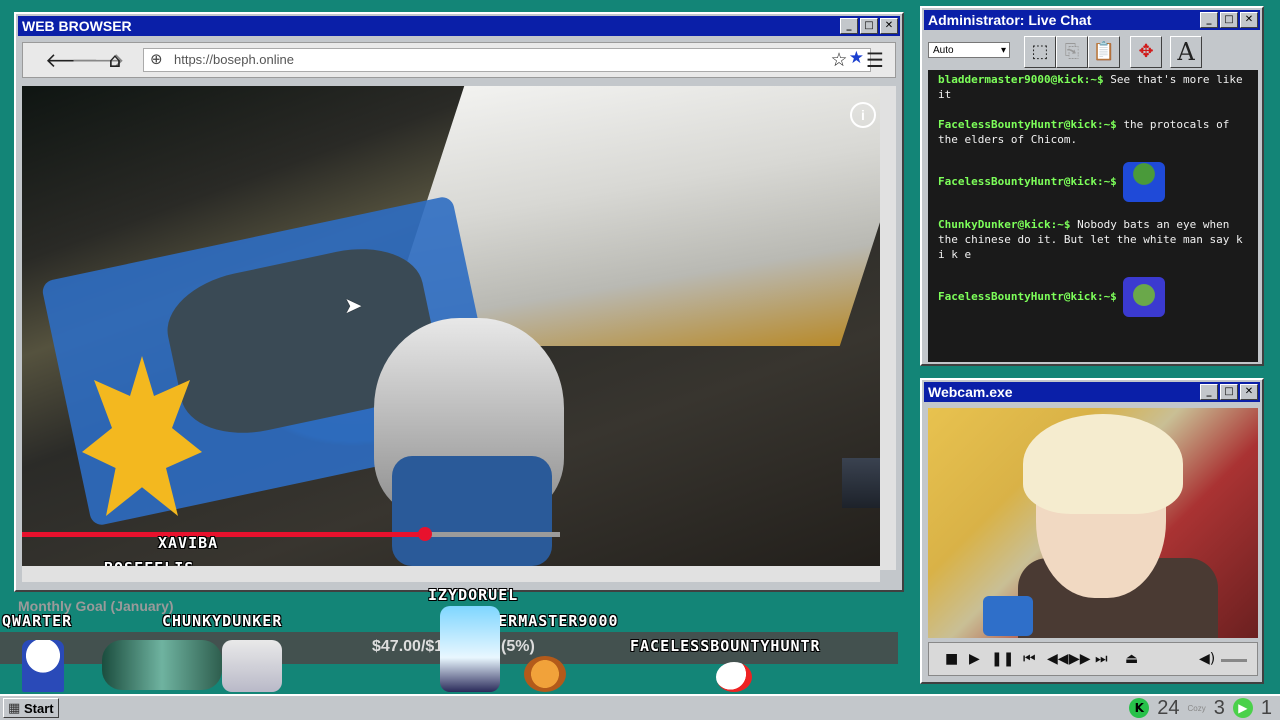 The height and width of the screenshot is (720, 1280). What do you see at coordinates (1131, 659) in the screenshot?
I see `eject-icon: ⏏` at bounding box center [1131, 659].